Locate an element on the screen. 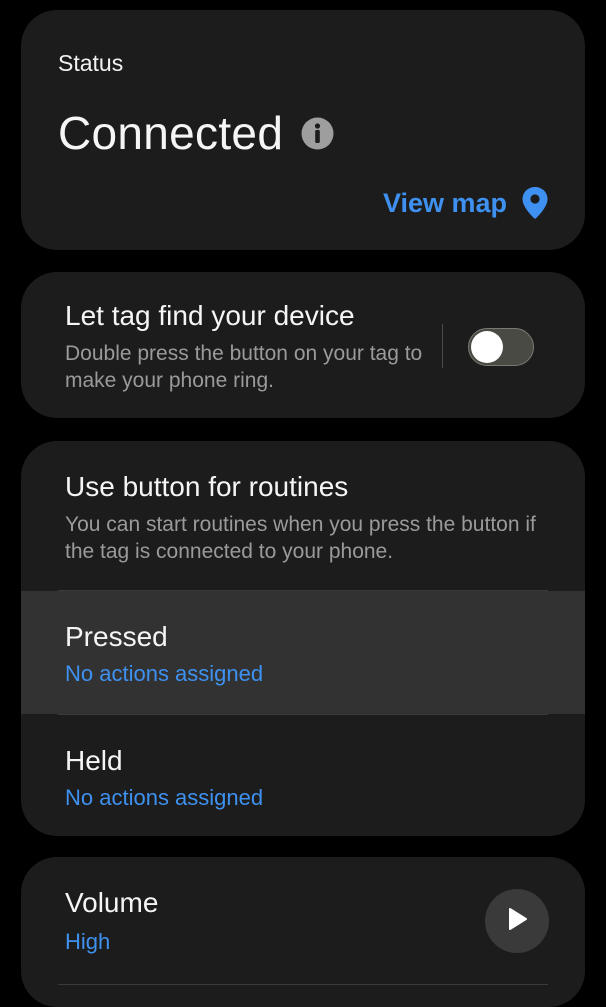  view-map-label: View map is located at coordinates (444, 202).